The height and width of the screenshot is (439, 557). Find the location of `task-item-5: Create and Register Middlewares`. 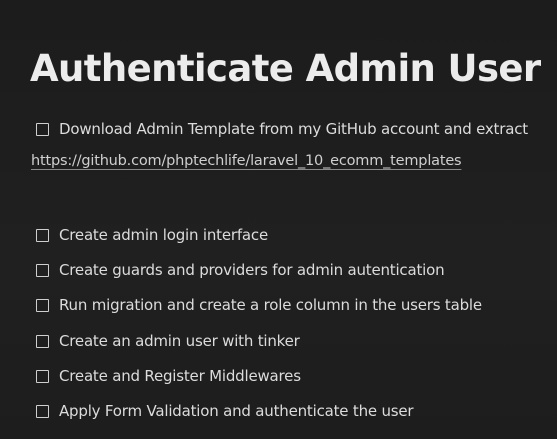

task-item-5: Create and Register Middlewares is located at coordinates (168, 376).